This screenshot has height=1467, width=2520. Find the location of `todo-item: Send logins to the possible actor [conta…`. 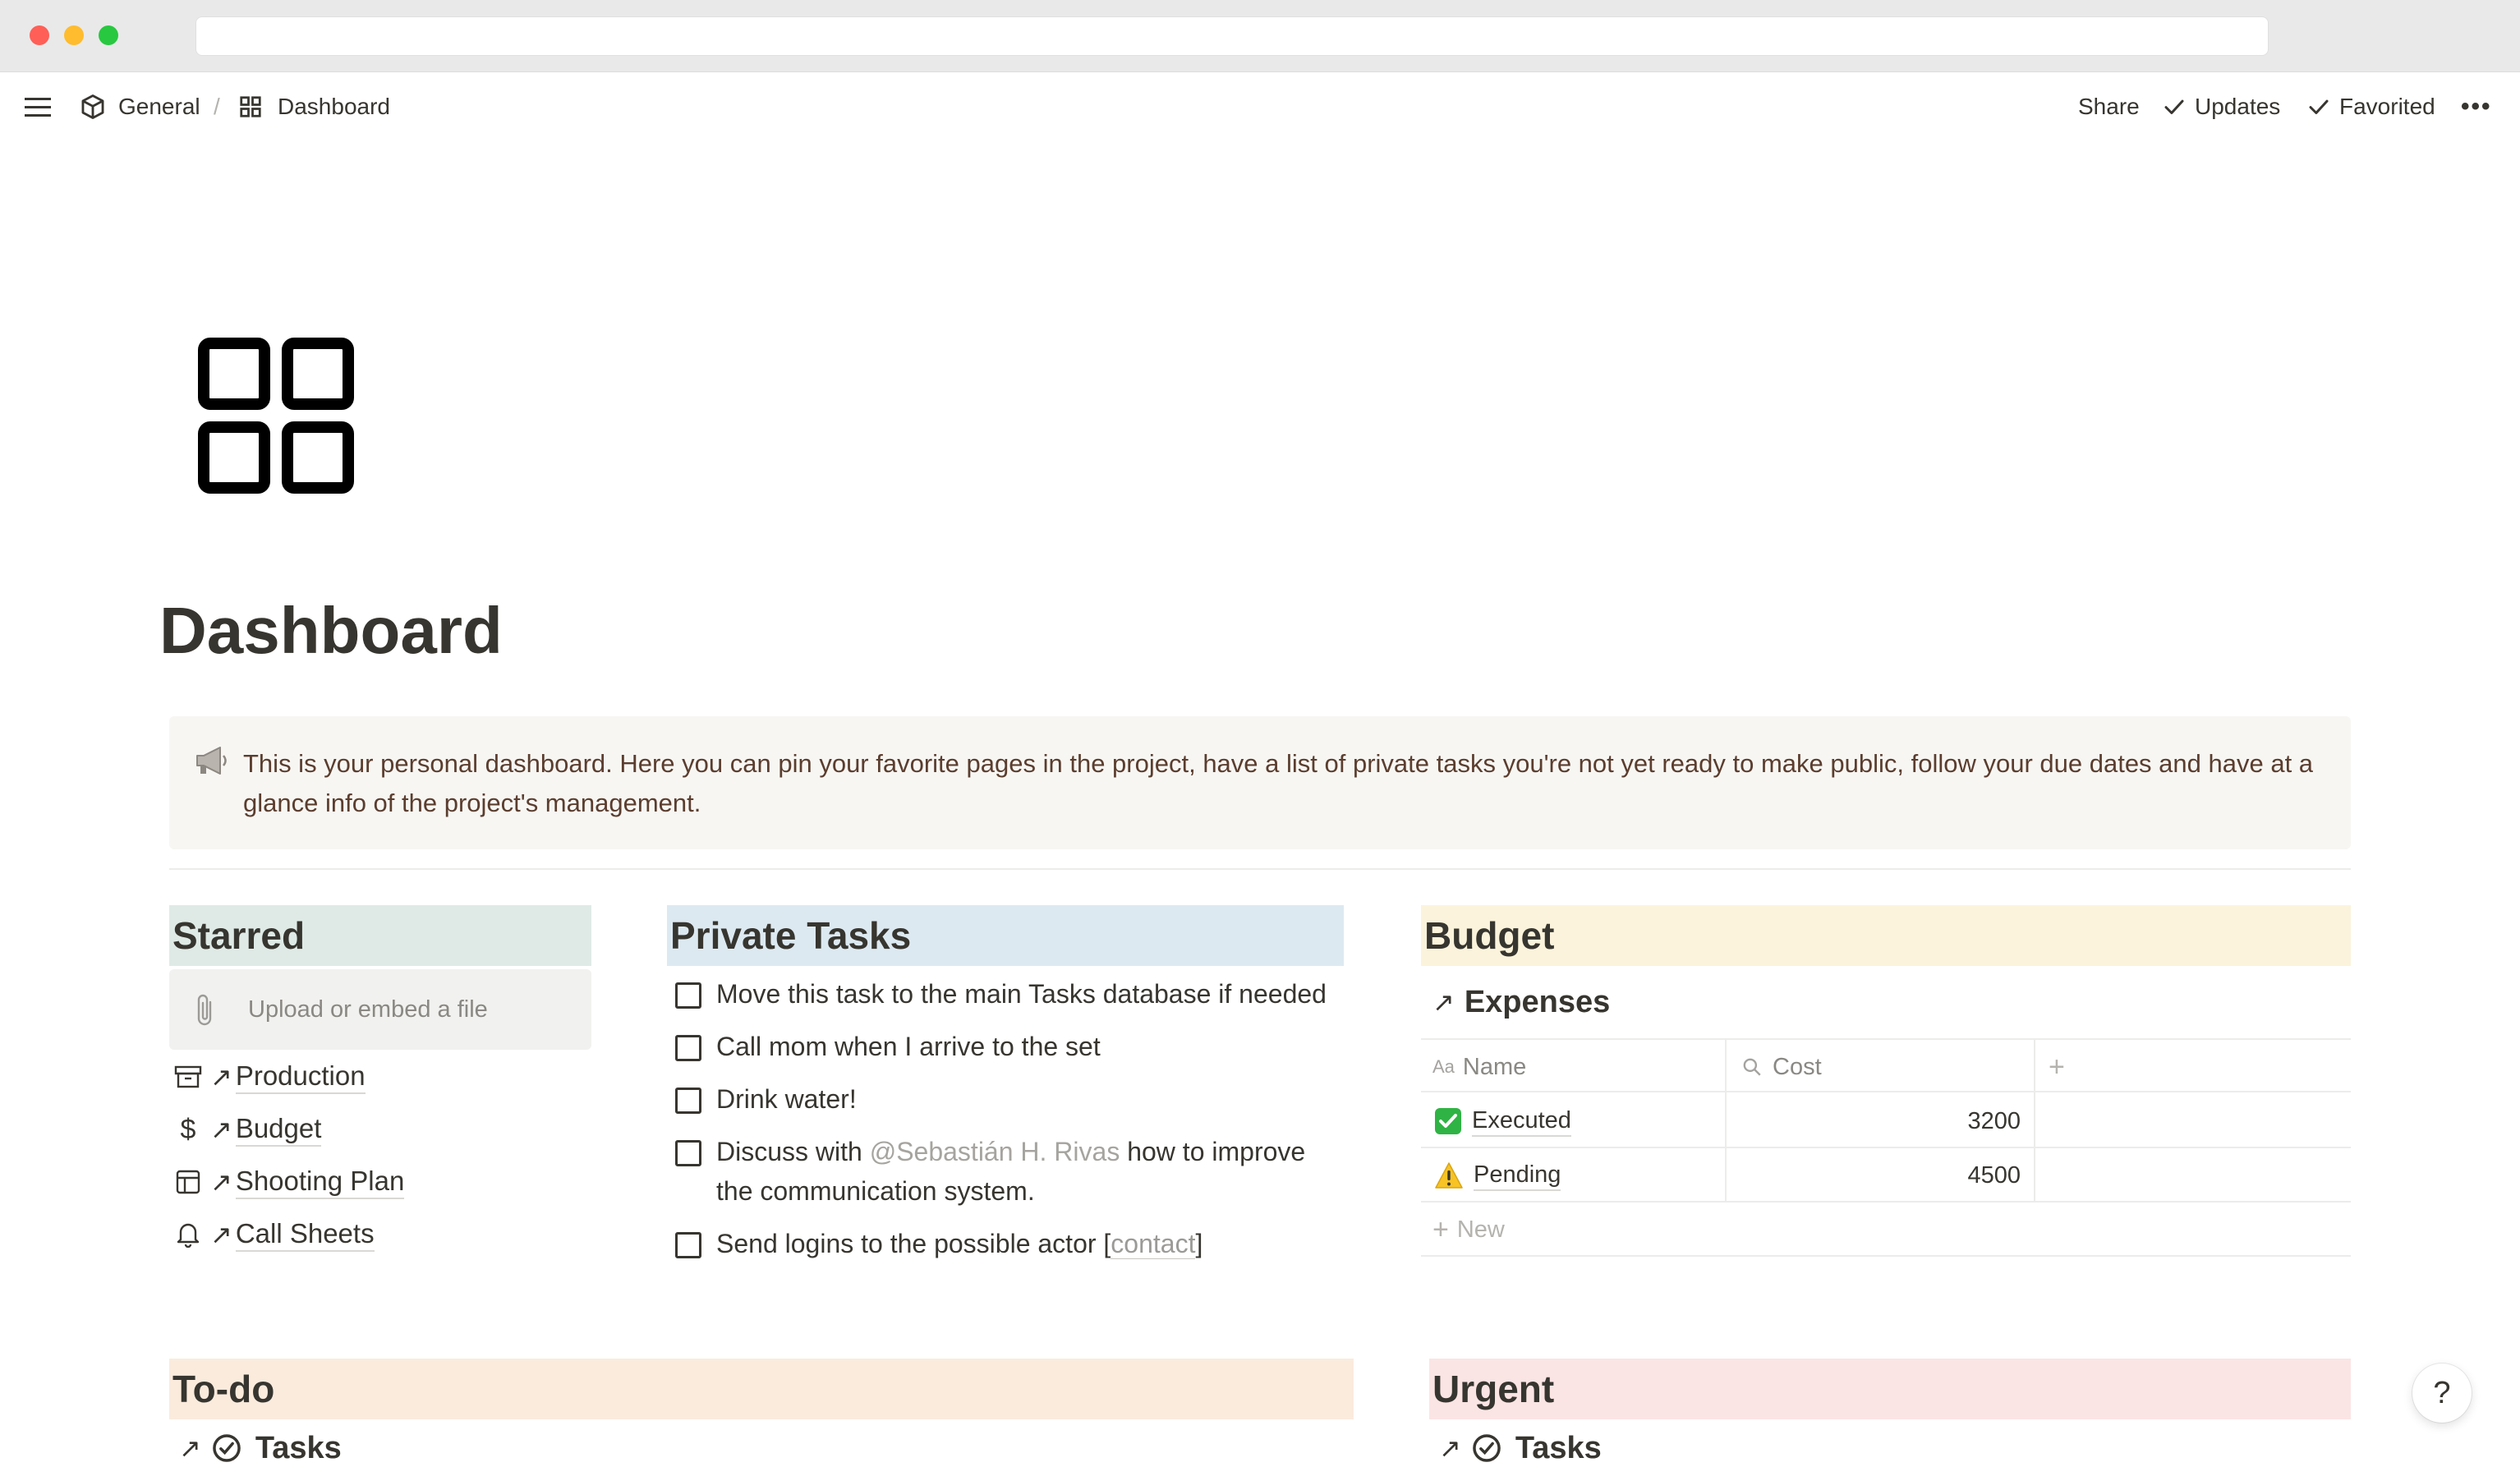

todo-item: Send logins to the possible actor [conta… is located at coordinates (1012, 1243).